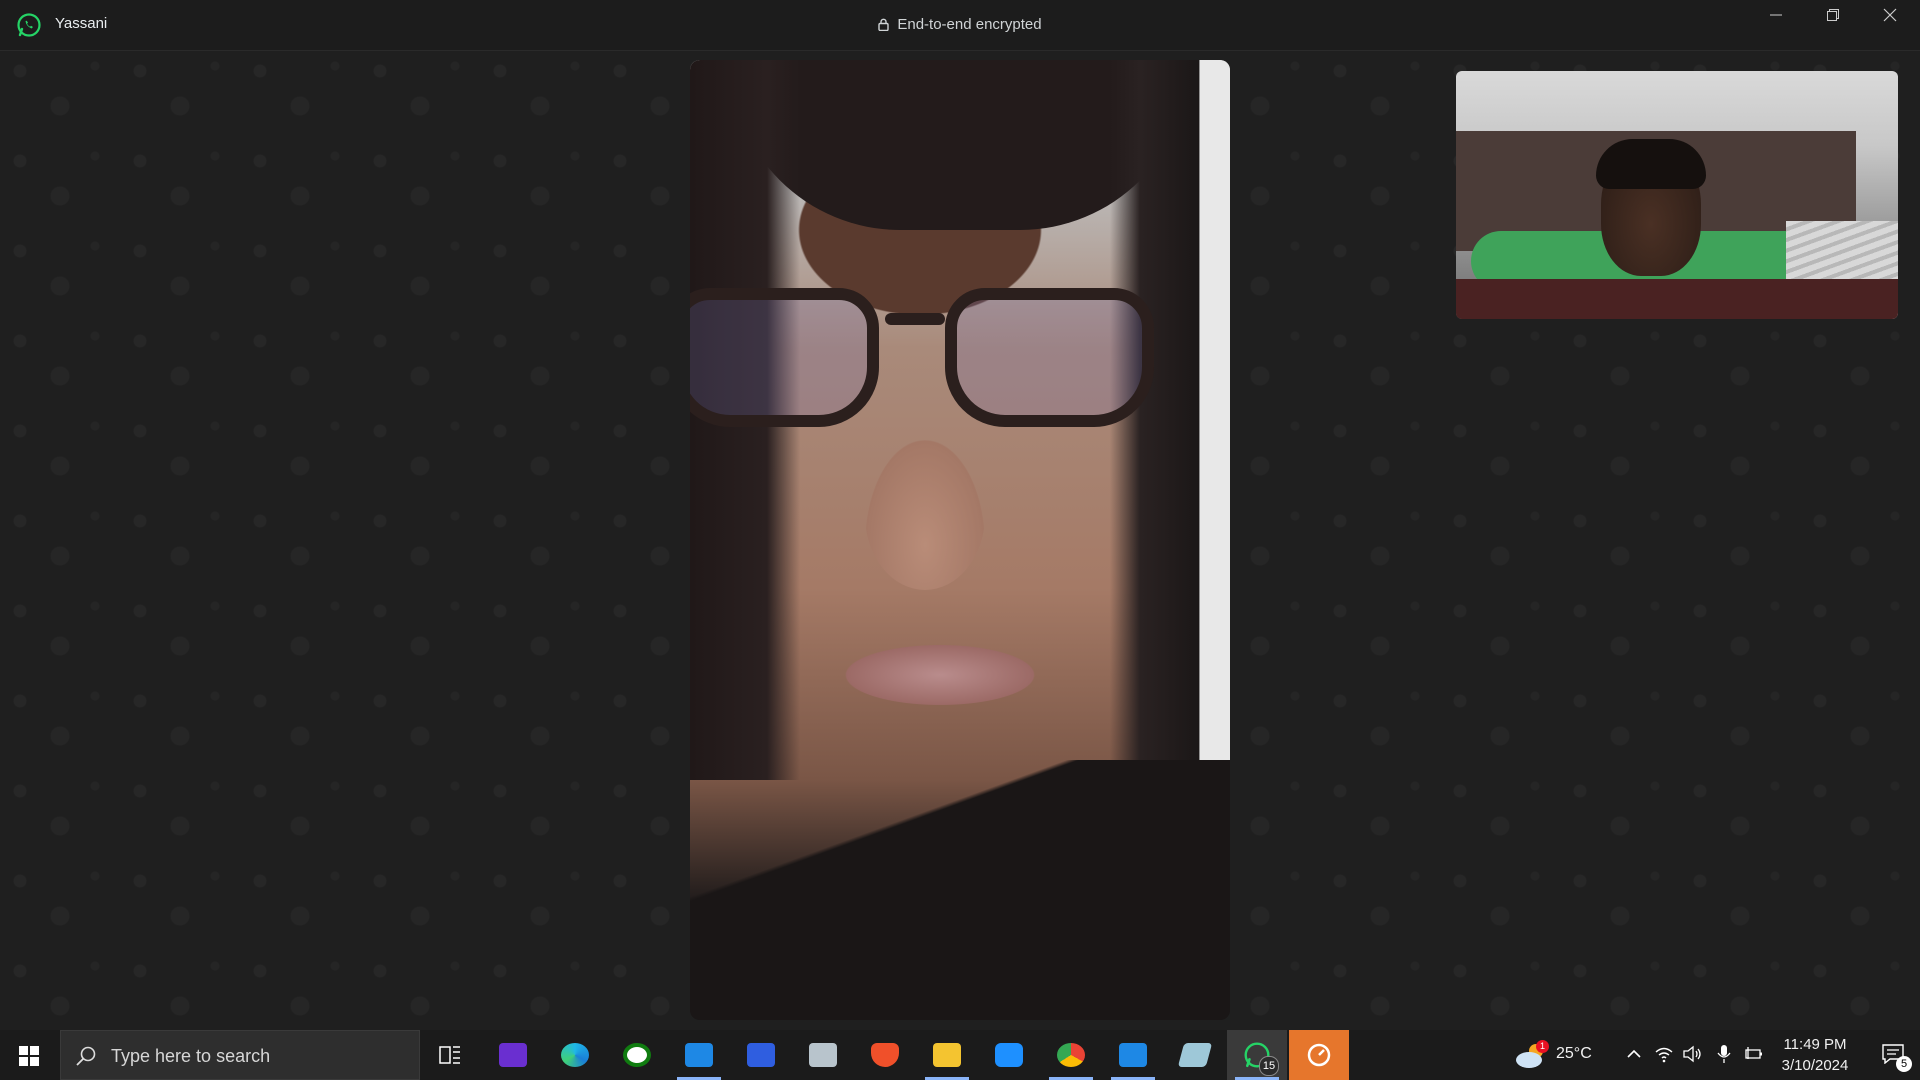 Image resolution: width=1920 pixels, height=1080 pixels. Describe the element at coordinates (1257, 1055) in the screenshot. I see `taskbar-whatsapp: 15` at that location.